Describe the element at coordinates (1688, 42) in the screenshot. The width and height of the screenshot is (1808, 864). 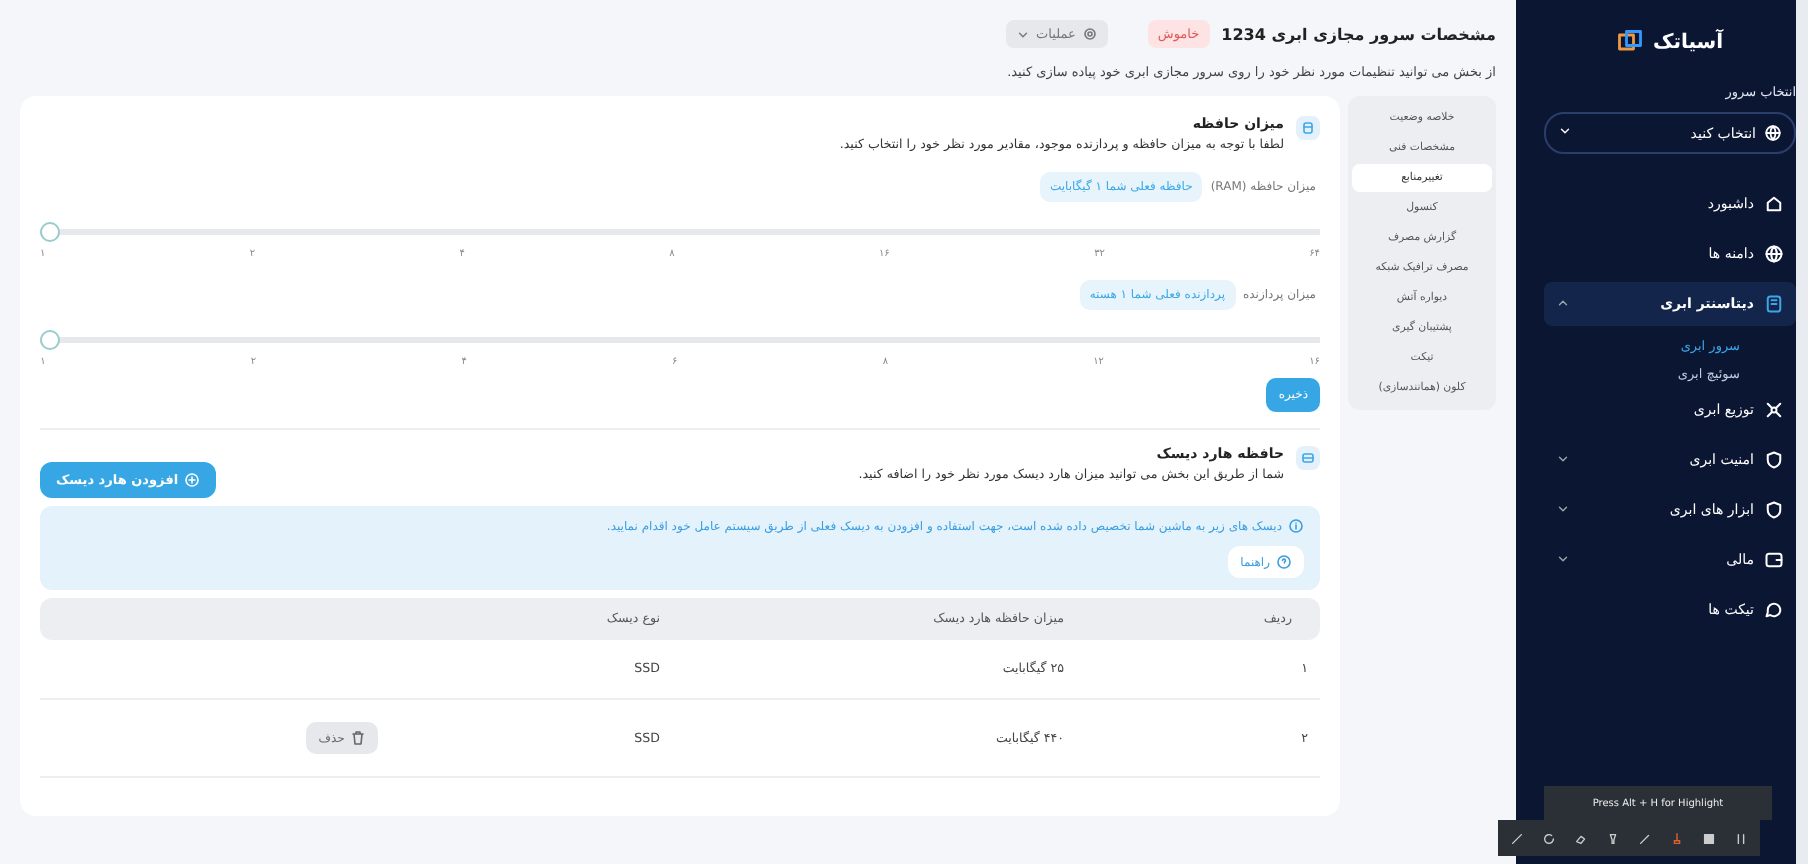
I see `logo-text: آسیاتک` at that location.